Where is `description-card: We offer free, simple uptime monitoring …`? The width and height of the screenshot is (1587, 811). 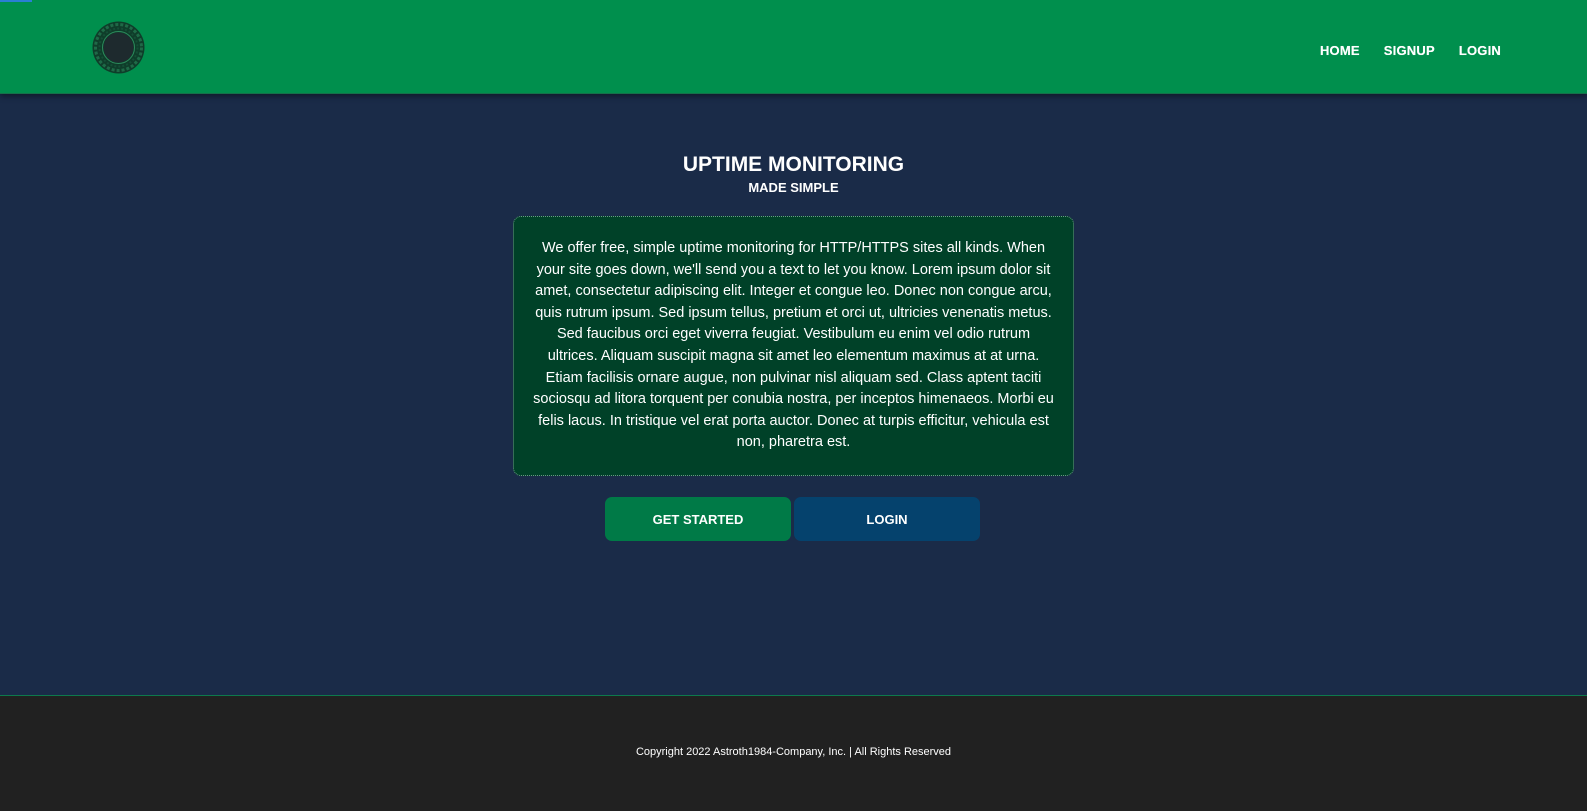
description-card: We offer free, simple uptime monitoring … is located at coordinates (793, 346).